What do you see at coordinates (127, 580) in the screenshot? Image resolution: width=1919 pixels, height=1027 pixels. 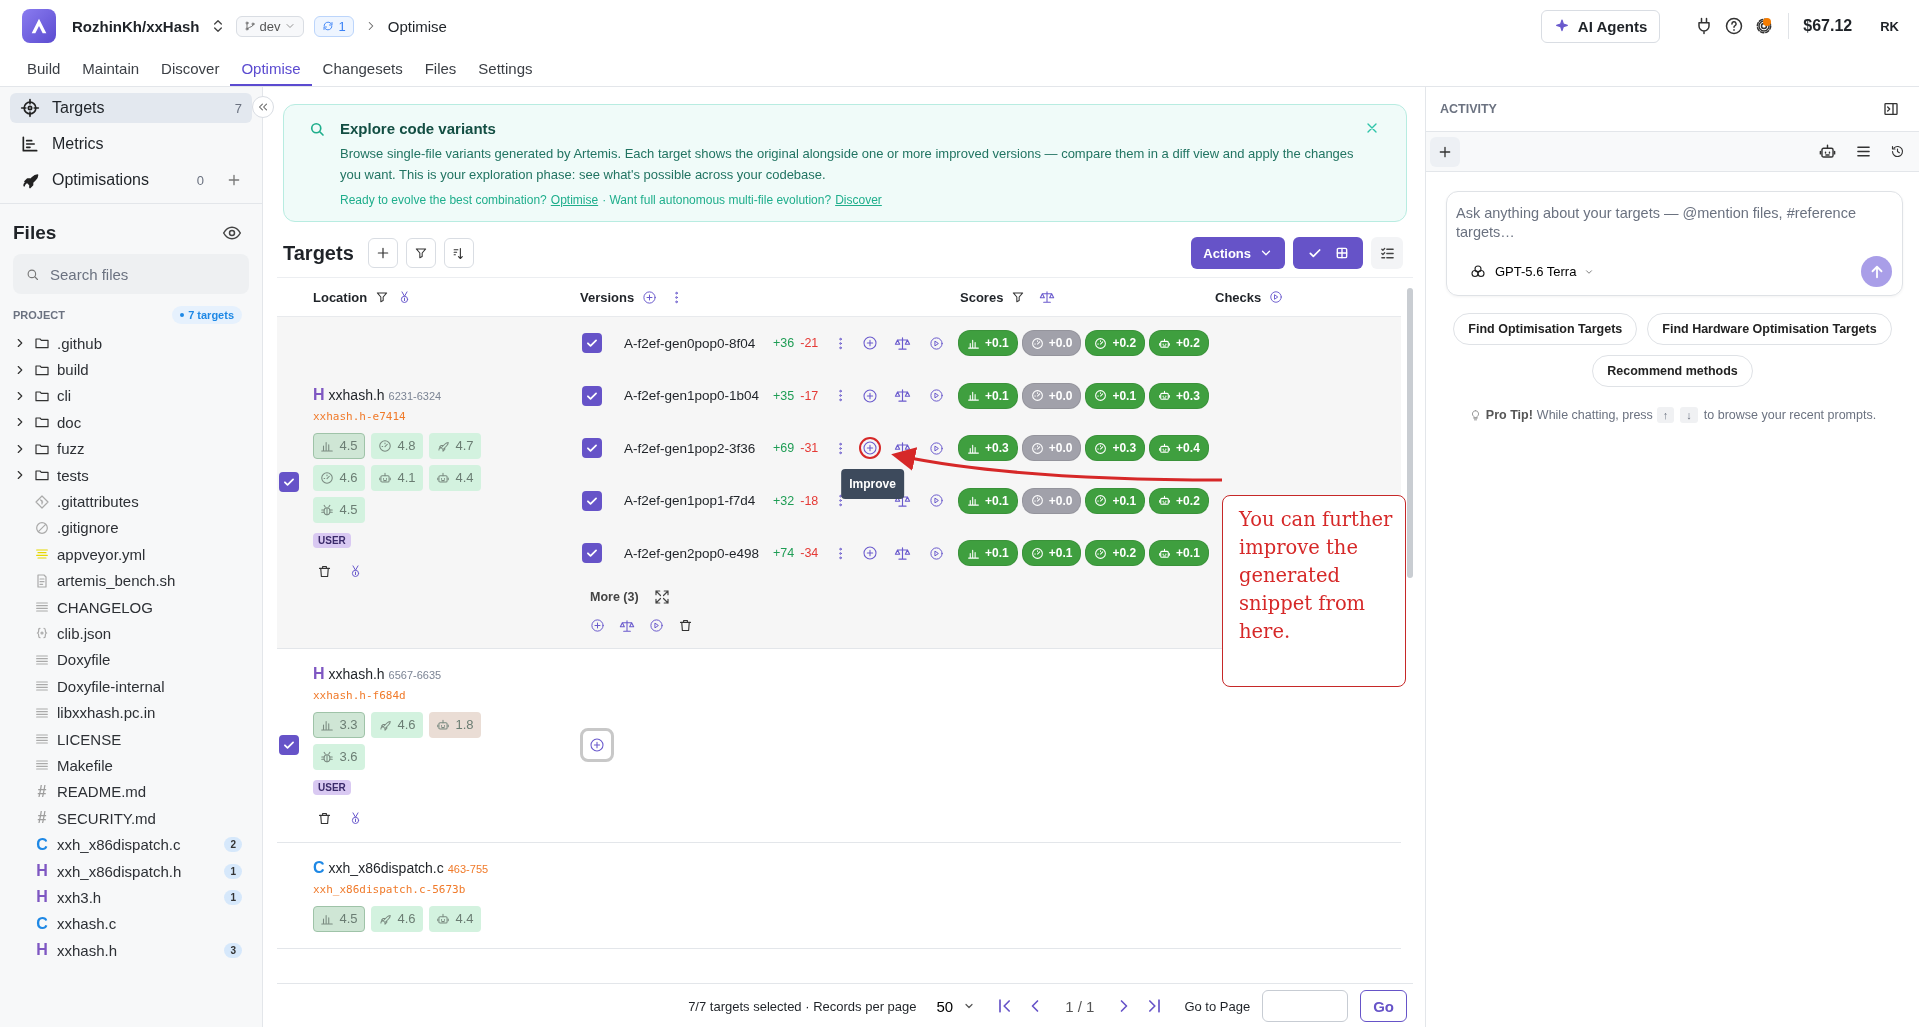 I see `file-item: artemis_bench.sh` at bounding box center [127, 580].